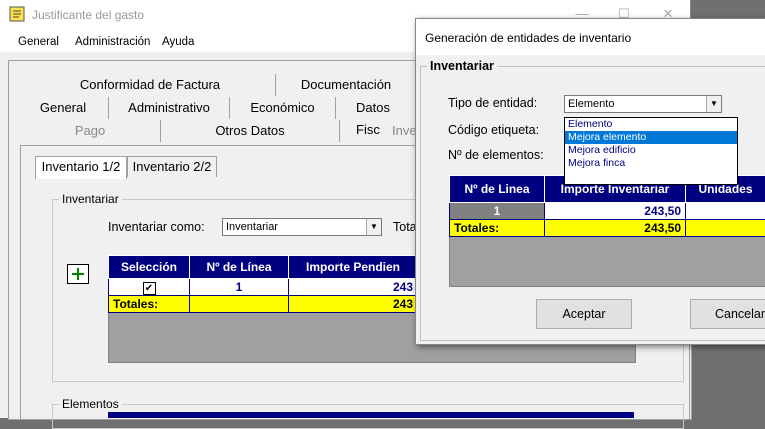 This screenshot has height=429, width=765. I want to click on plus-icon, so click(78, 274).